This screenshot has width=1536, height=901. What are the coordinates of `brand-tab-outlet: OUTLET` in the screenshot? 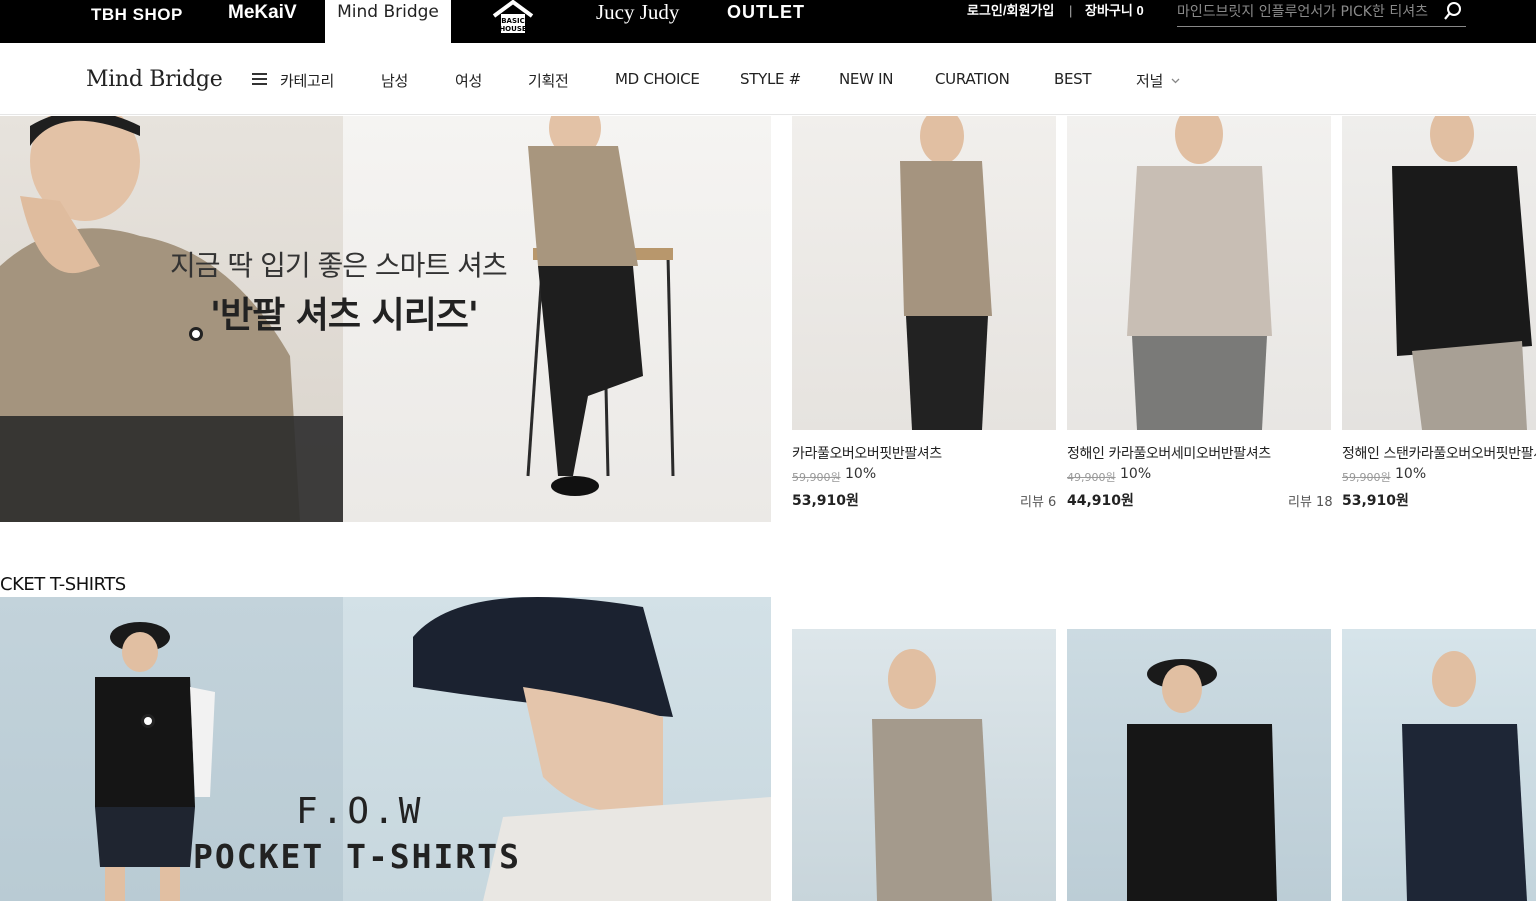 It's located at (766, 21).